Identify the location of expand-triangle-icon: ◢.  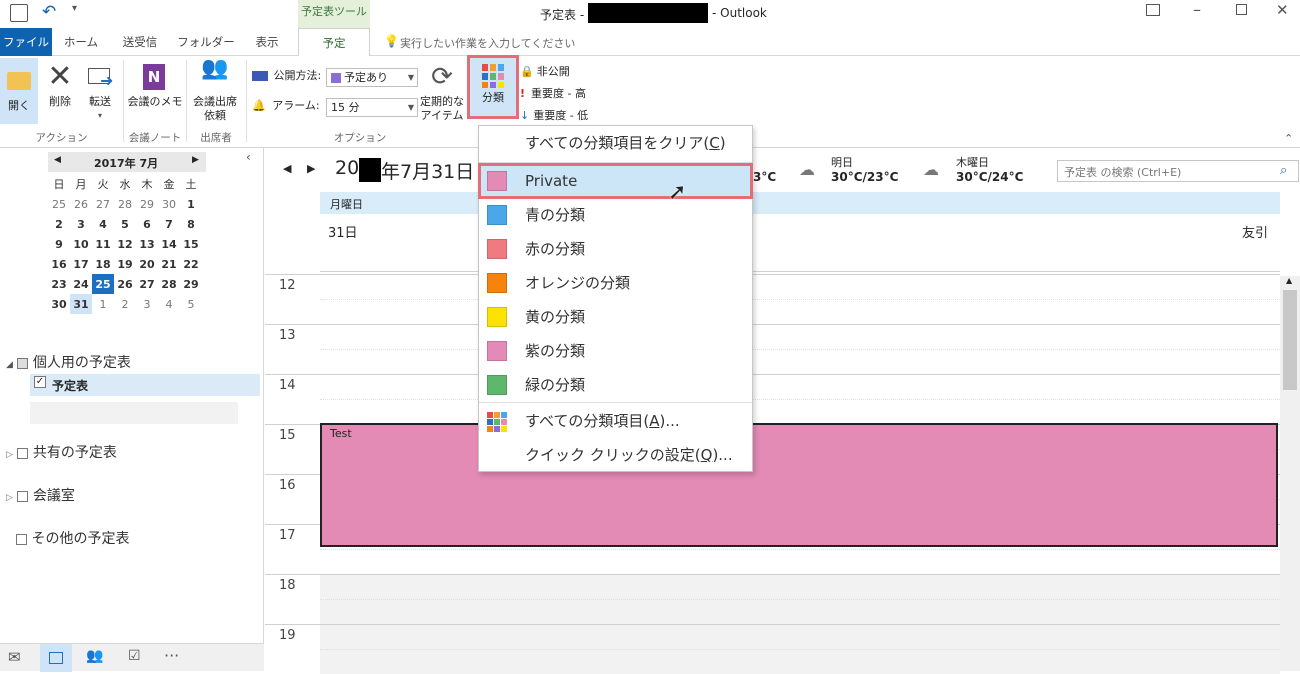
(9, 365).